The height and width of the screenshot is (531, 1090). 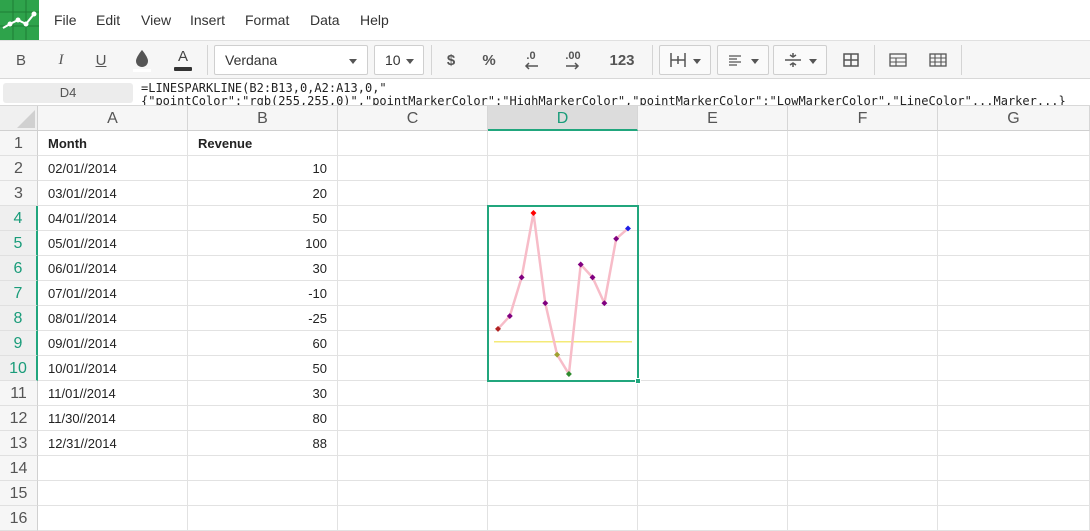 I want to click on row-header-9: 9, so click(x=19, y=343).